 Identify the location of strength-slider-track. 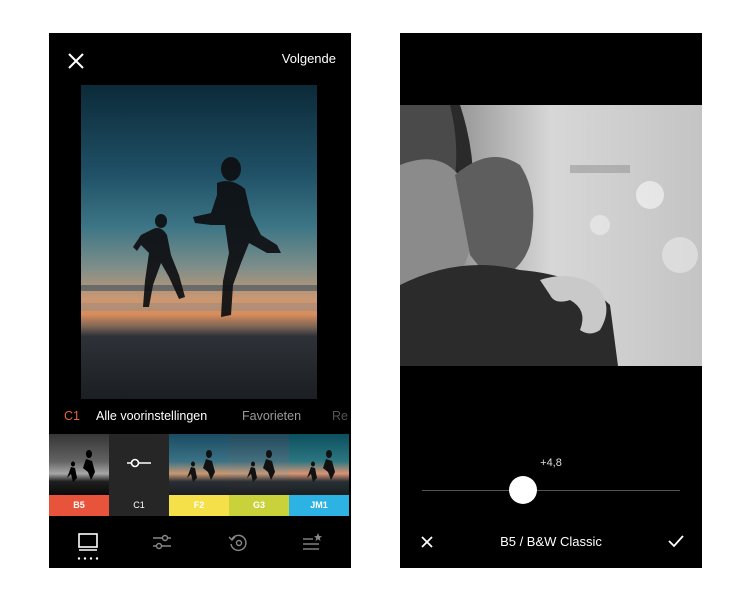
(551, 490).